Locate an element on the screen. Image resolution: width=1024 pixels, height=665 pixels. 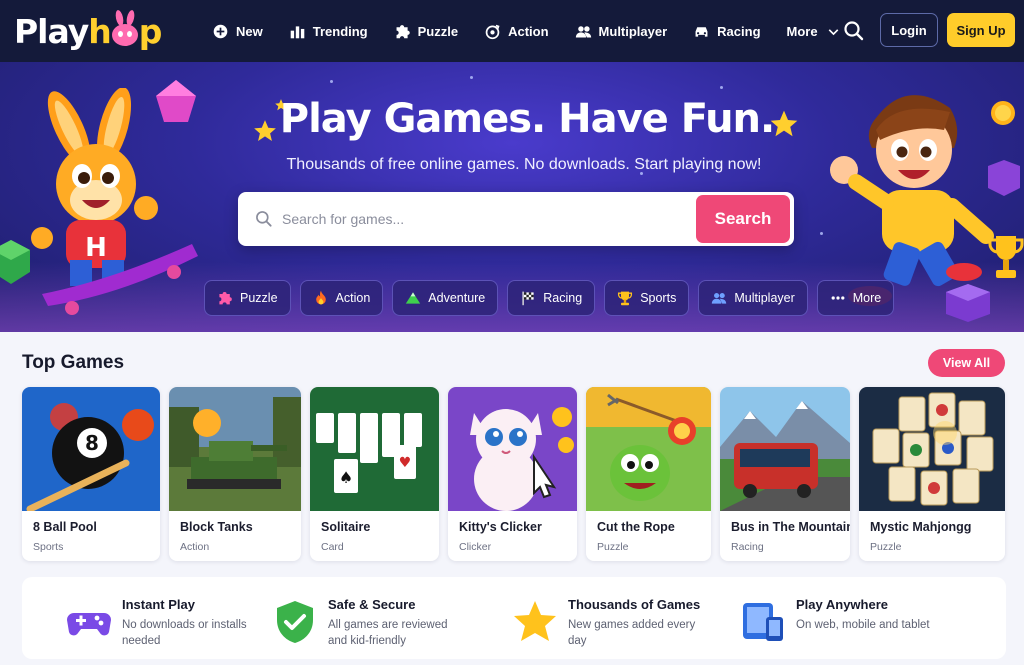
gamepad-icon is located at coordinates (89, 624).